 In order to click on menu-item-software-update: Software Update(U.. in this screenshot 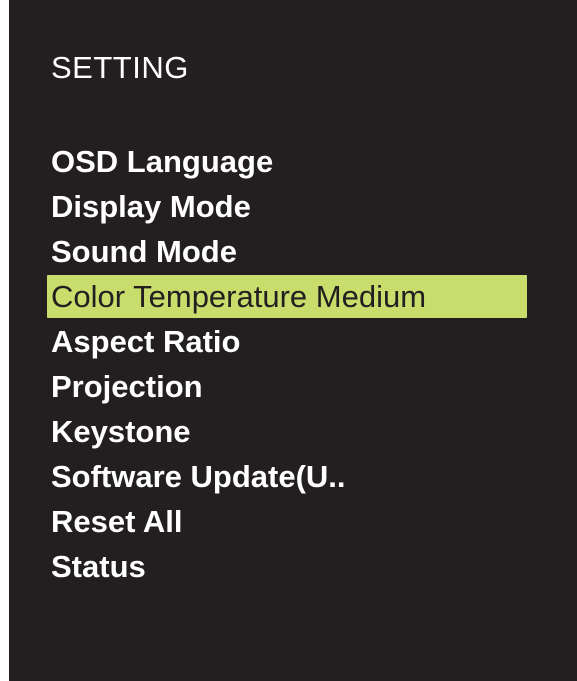, I will do `click(287, 476)`.